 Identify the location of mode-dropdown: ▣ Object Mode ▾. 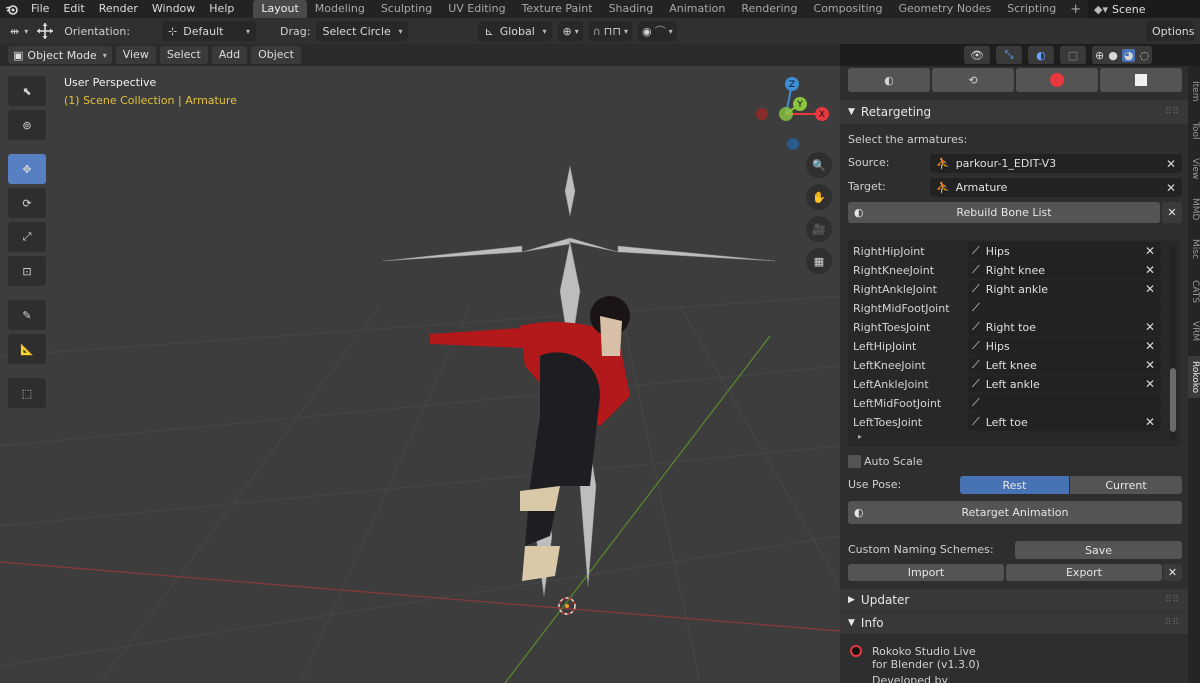
(60, 55).